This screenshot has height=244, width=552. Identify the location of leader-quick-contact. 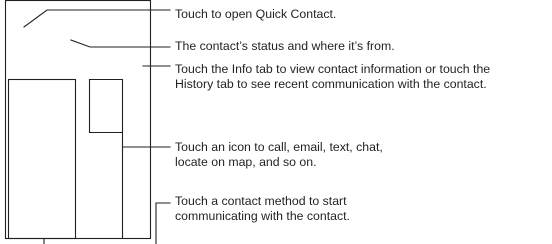
(97, 18).